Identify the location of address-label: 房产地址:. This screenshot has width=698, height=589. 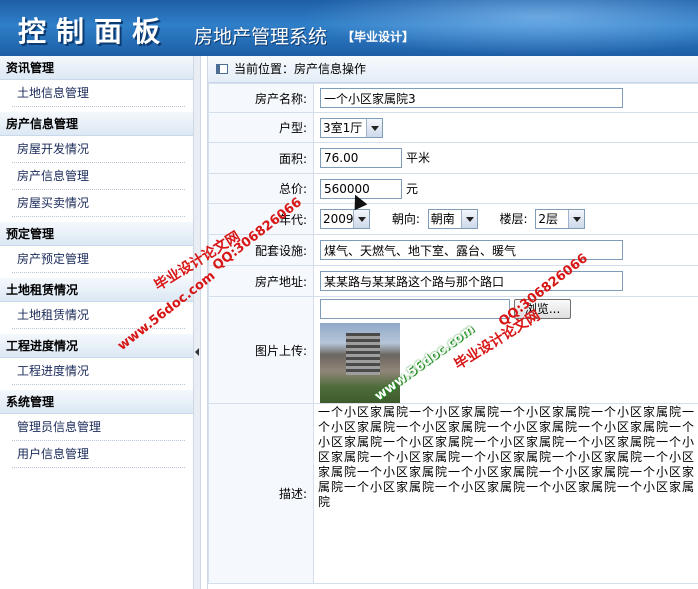
(261, 281).